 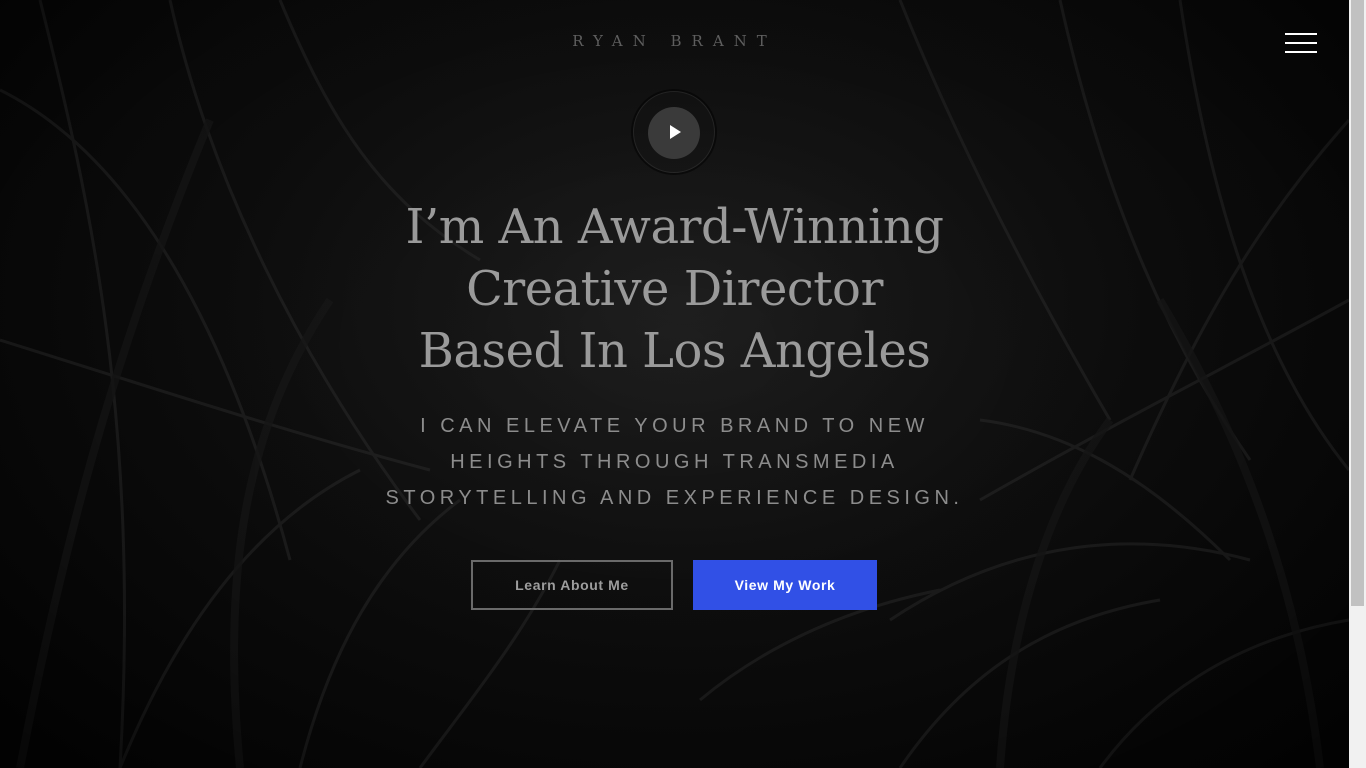 What do you see at coordinates (674, 498) in the screenshot?
I see `subheadline-line: STORYTELLING AND EXPERIENCE DESIGN.` at bounding box center [674, 498].